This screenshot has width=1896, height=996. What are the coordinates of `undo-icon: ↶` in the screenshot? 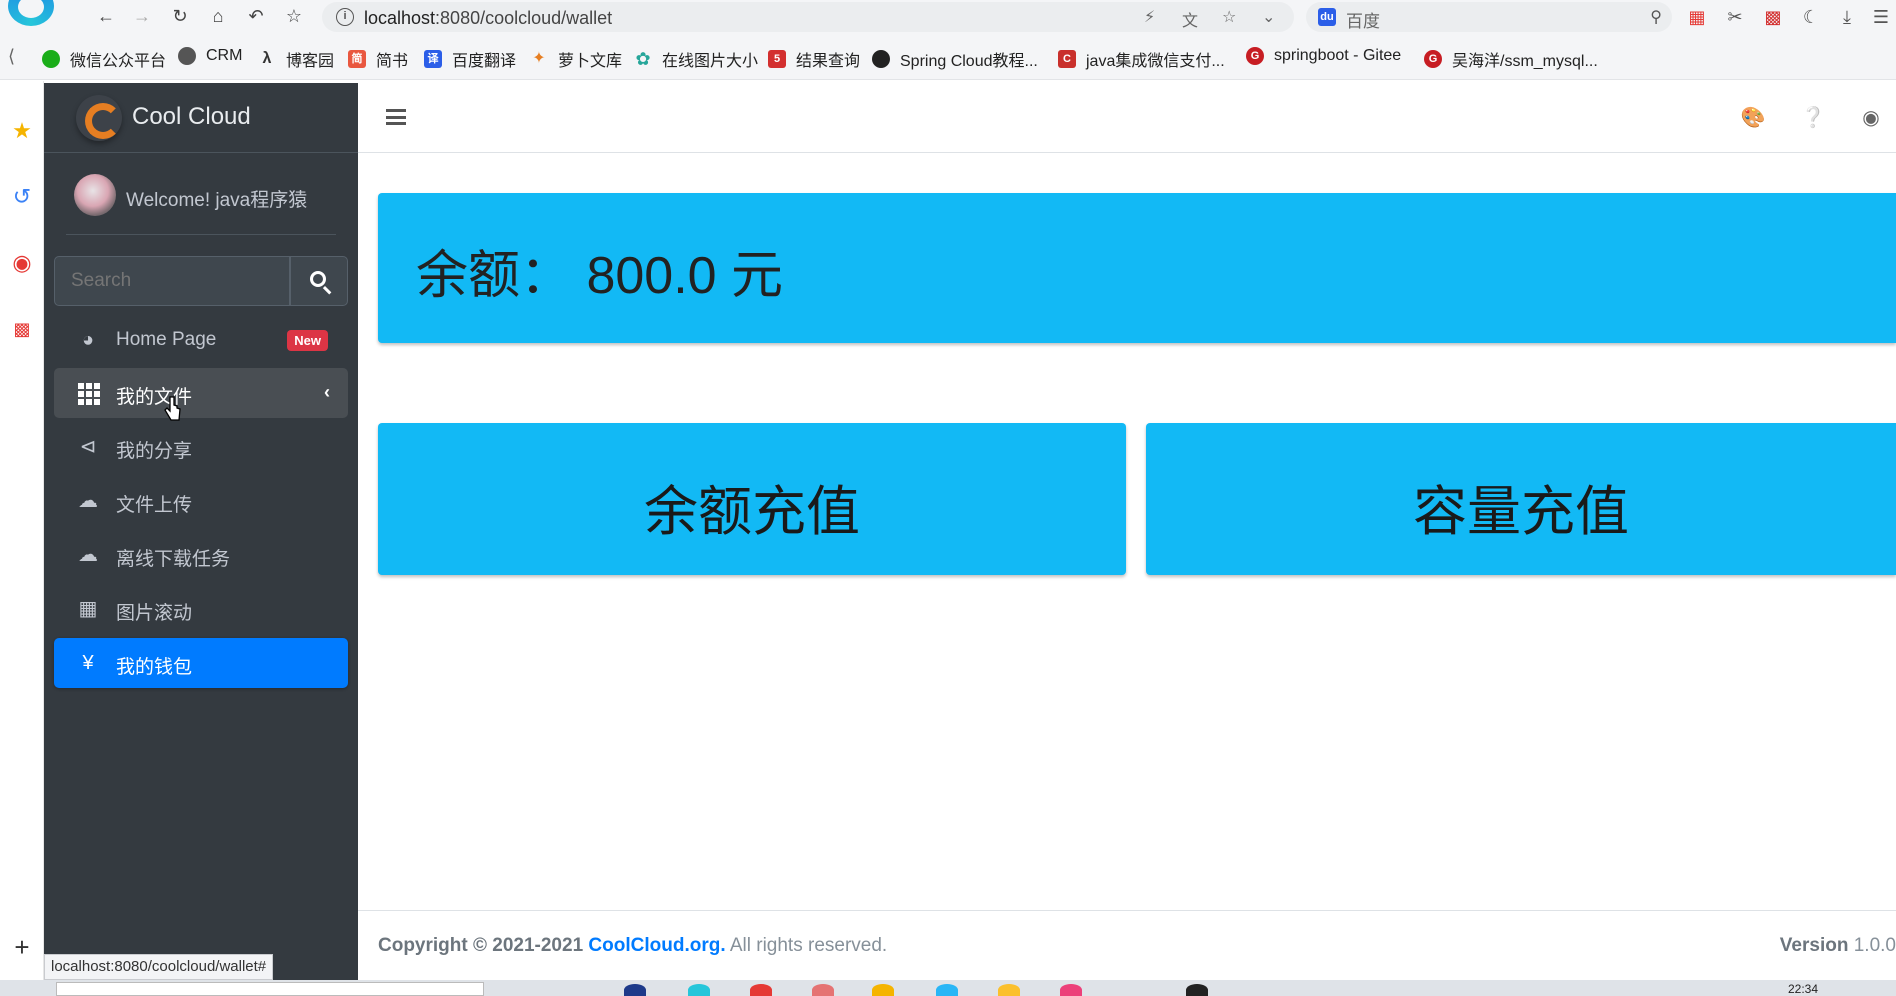 It's located at (256, 16).